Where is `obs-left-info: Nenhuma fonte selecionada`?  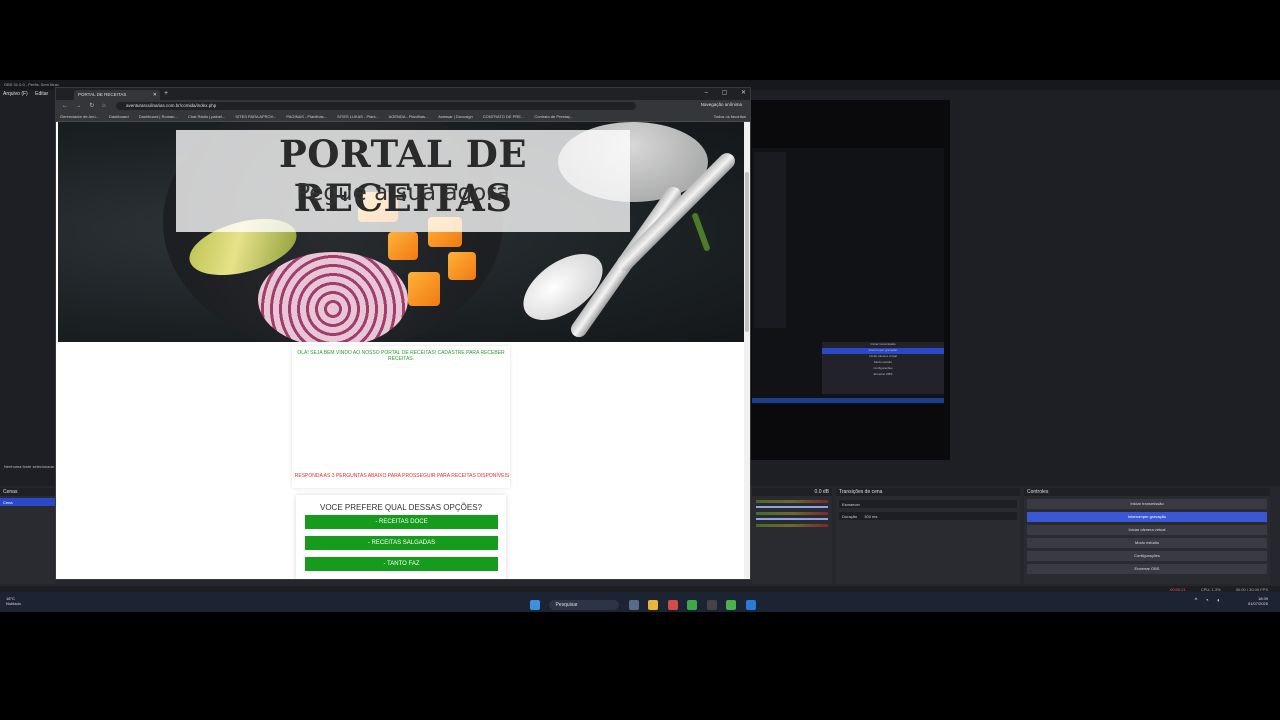
obs-left-info: Nenhuma fonte selecionada is located at coordinates (29, 470).